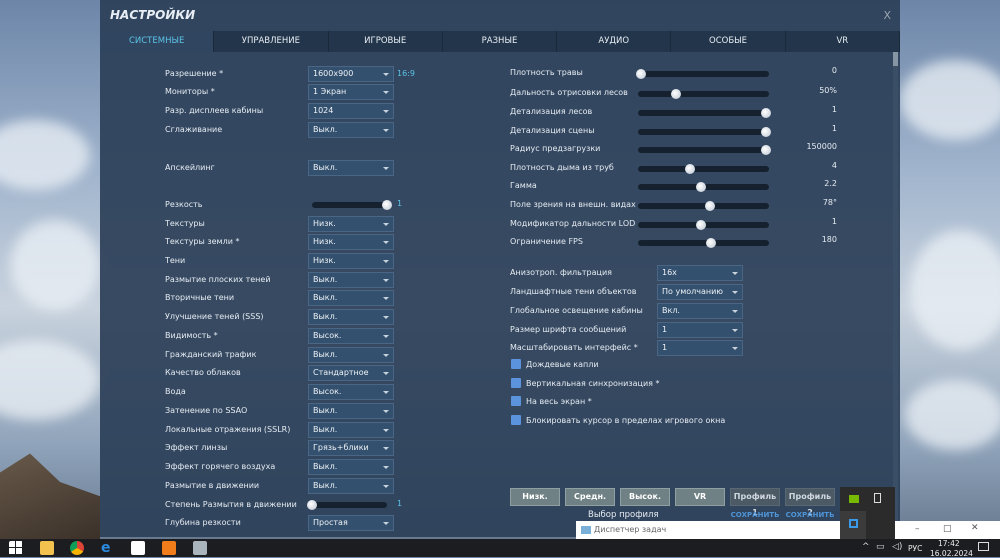  I want to click on language-indicator: РУС, so click(915, 548).